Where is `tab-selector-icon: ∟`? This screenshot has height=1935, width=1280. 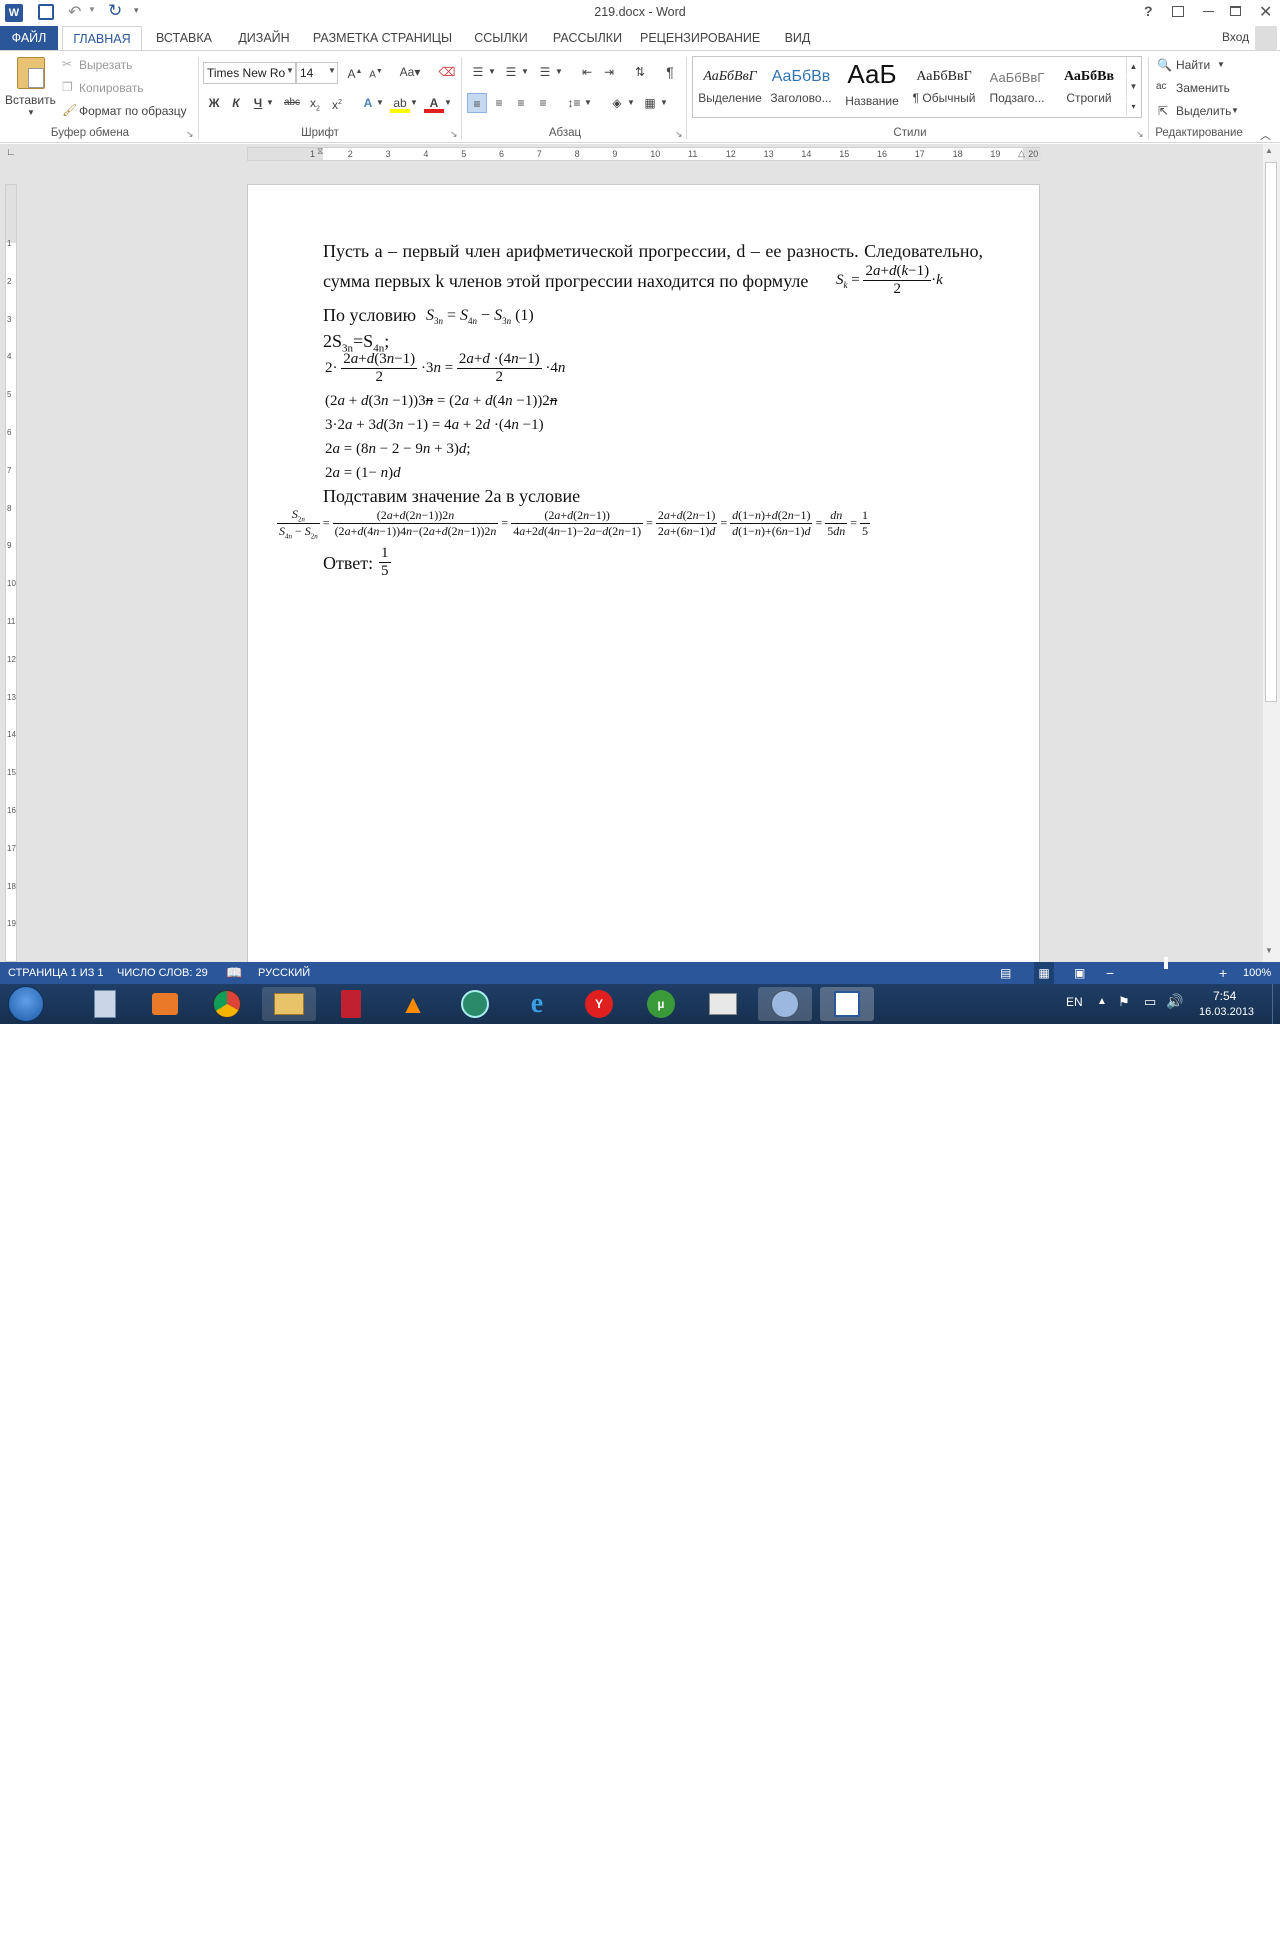 tab-selector-icon: ∟ is located at coordinates (11, 152).